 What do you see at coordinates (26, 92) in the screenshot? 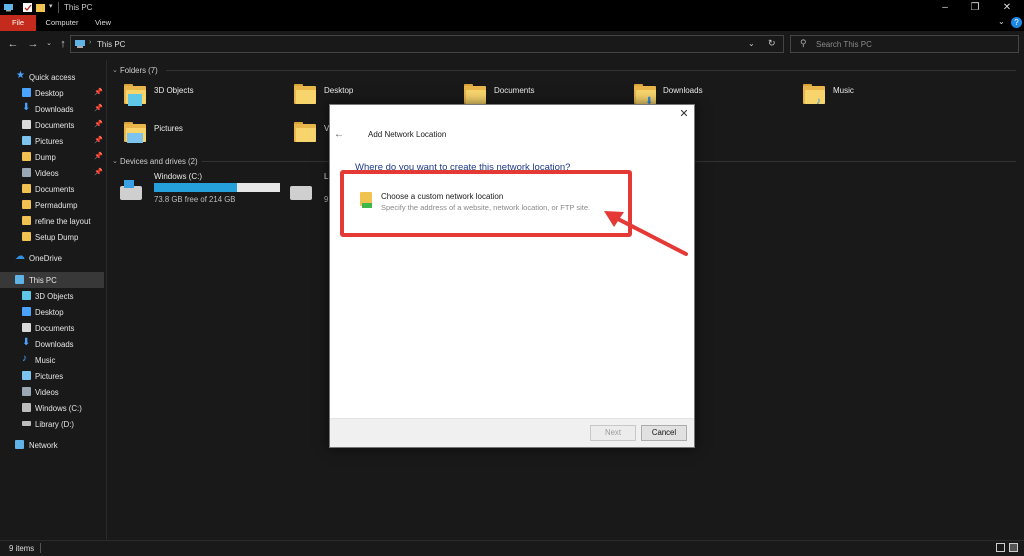
I see `desktop-icon` at bounding box center [26, 92].